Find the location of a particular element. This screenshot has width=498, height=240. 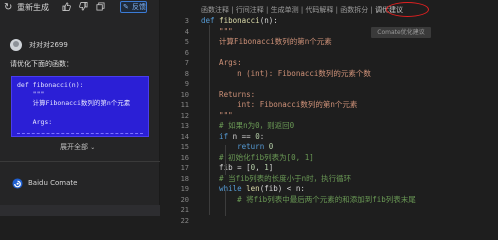

code-token: (n): is located at coordinates (268, 20).